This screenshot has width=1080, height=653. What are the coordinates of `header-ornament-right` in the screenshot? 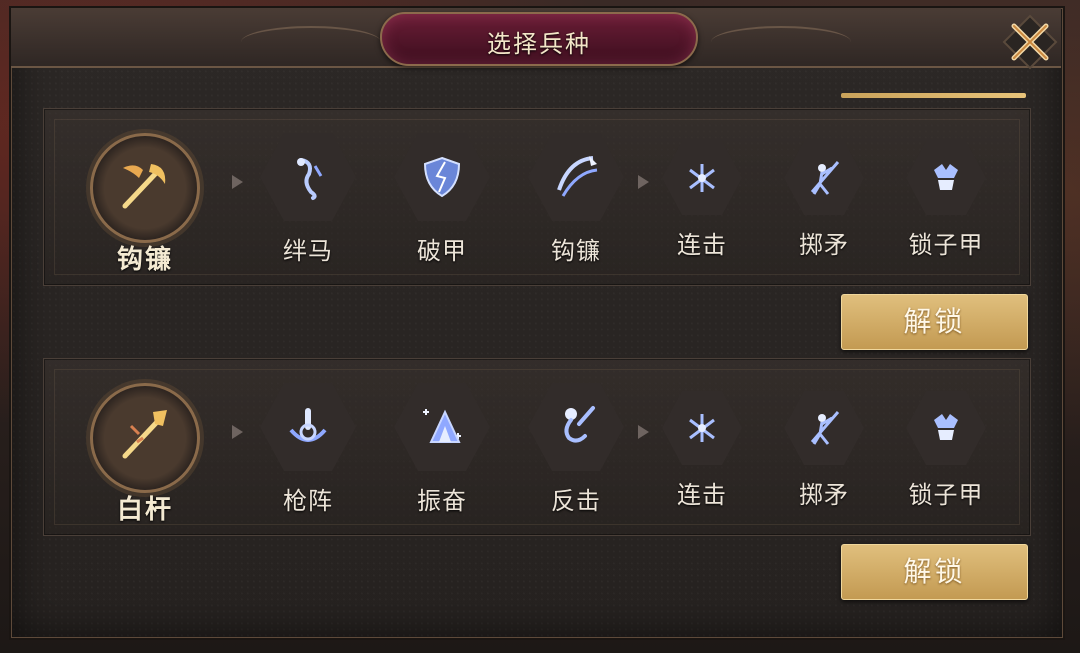 It's located at (781, 42).